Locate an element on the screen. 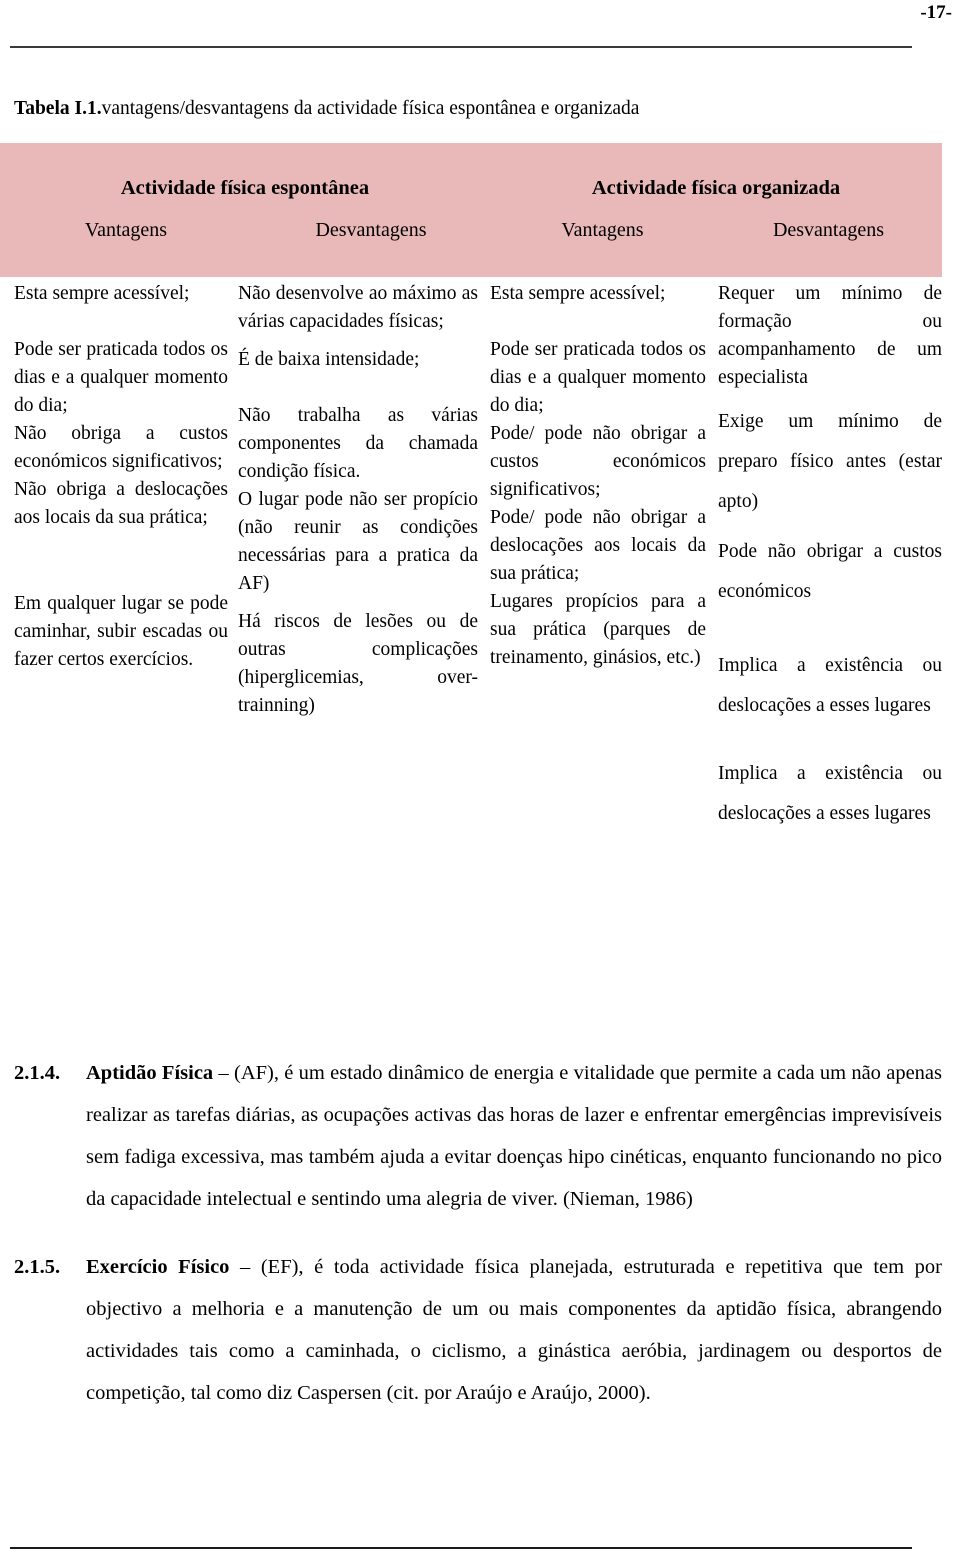  section-number: 2.1.5. is located at coordinates (37, 1267).